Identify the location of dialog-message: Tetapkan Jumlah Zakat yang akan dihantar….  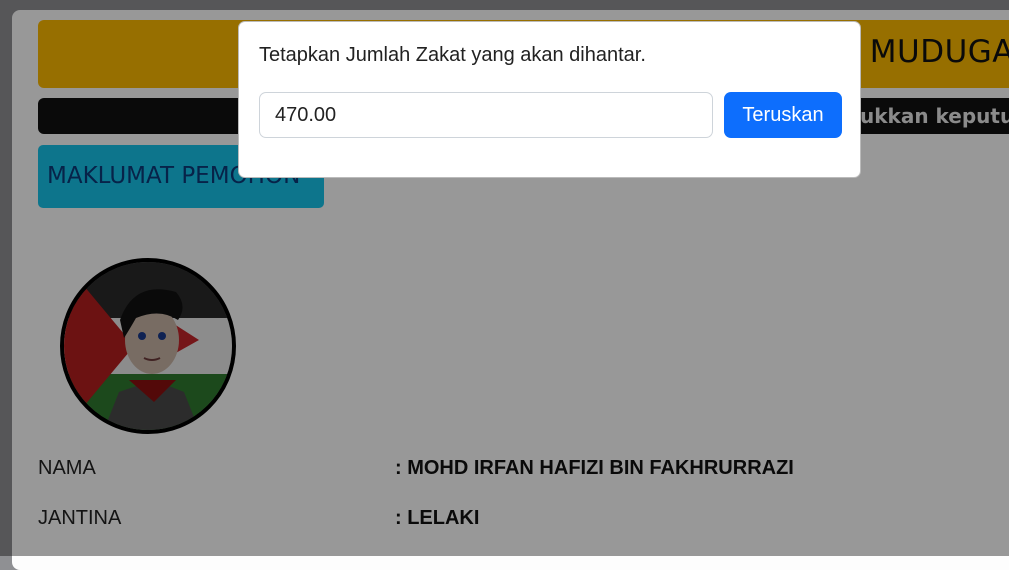
(452, 55).